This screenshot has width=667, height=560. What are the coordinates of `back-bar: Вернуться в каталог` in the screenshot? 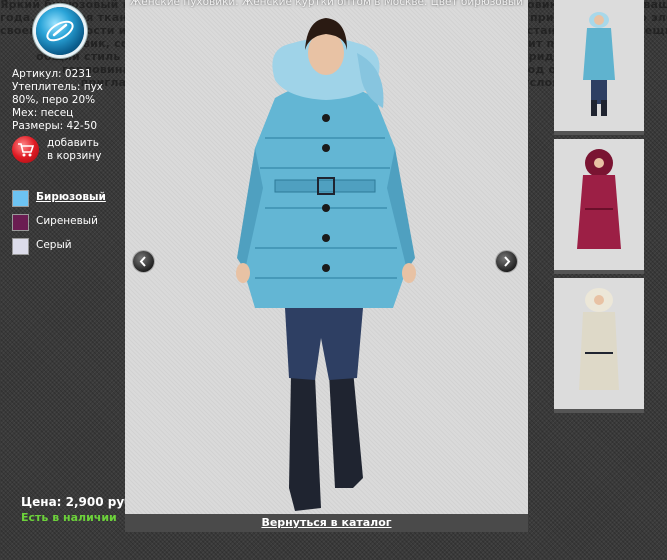 It's located at (326, 523).